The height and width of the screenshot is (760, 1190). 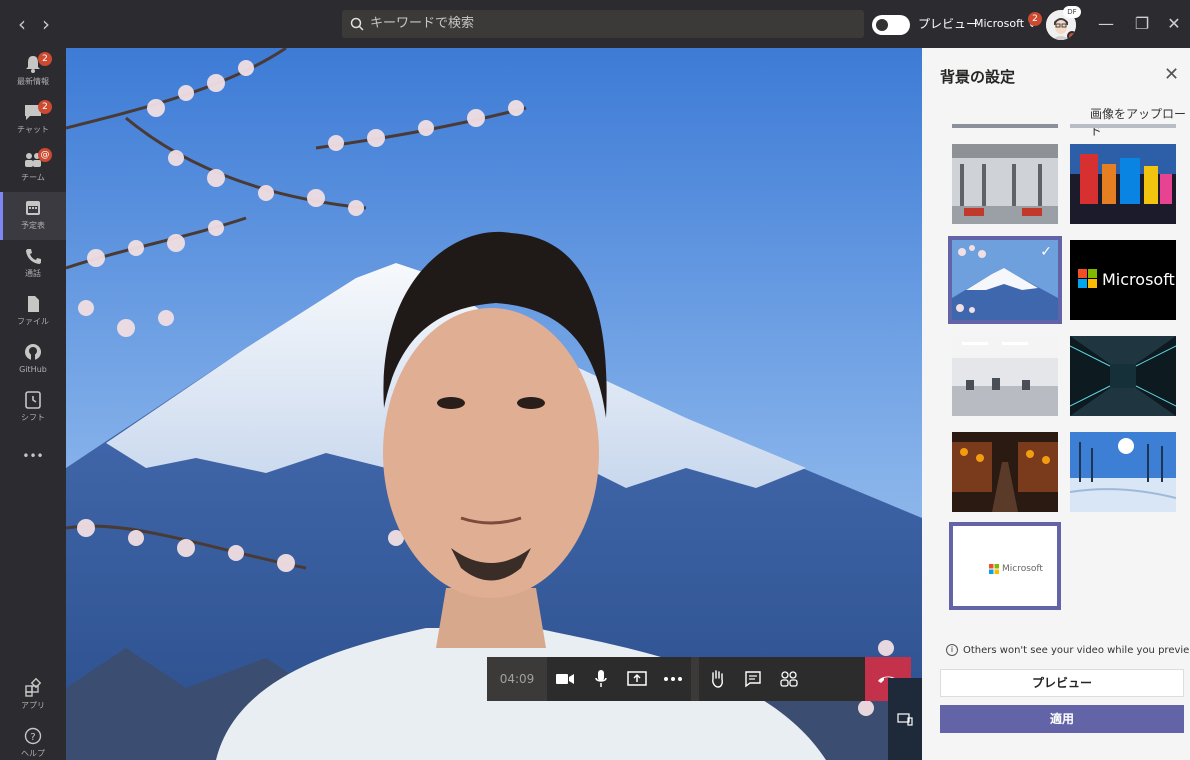 I want to click on background-tile-microsoft-logo: Microsoft, so click(x=1123, y=280).